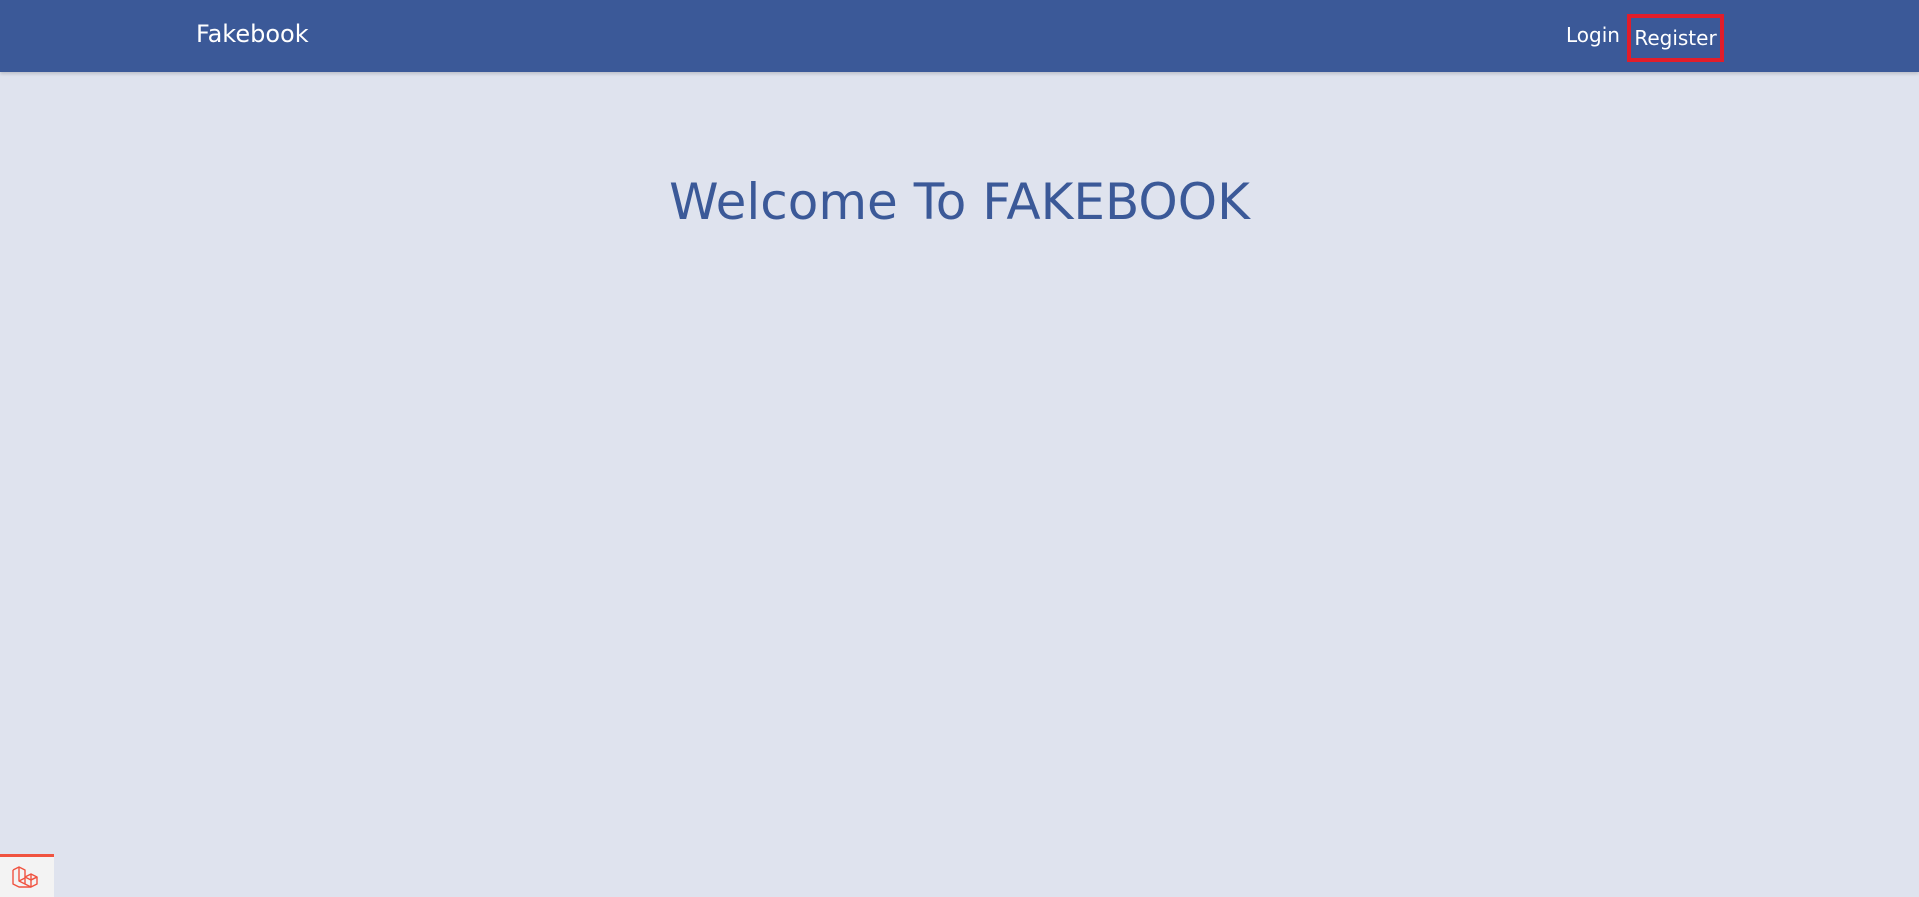 The image size is (1919, 897). I want to click on top-navbar: Fakebook Login Register, so click(959, 36).